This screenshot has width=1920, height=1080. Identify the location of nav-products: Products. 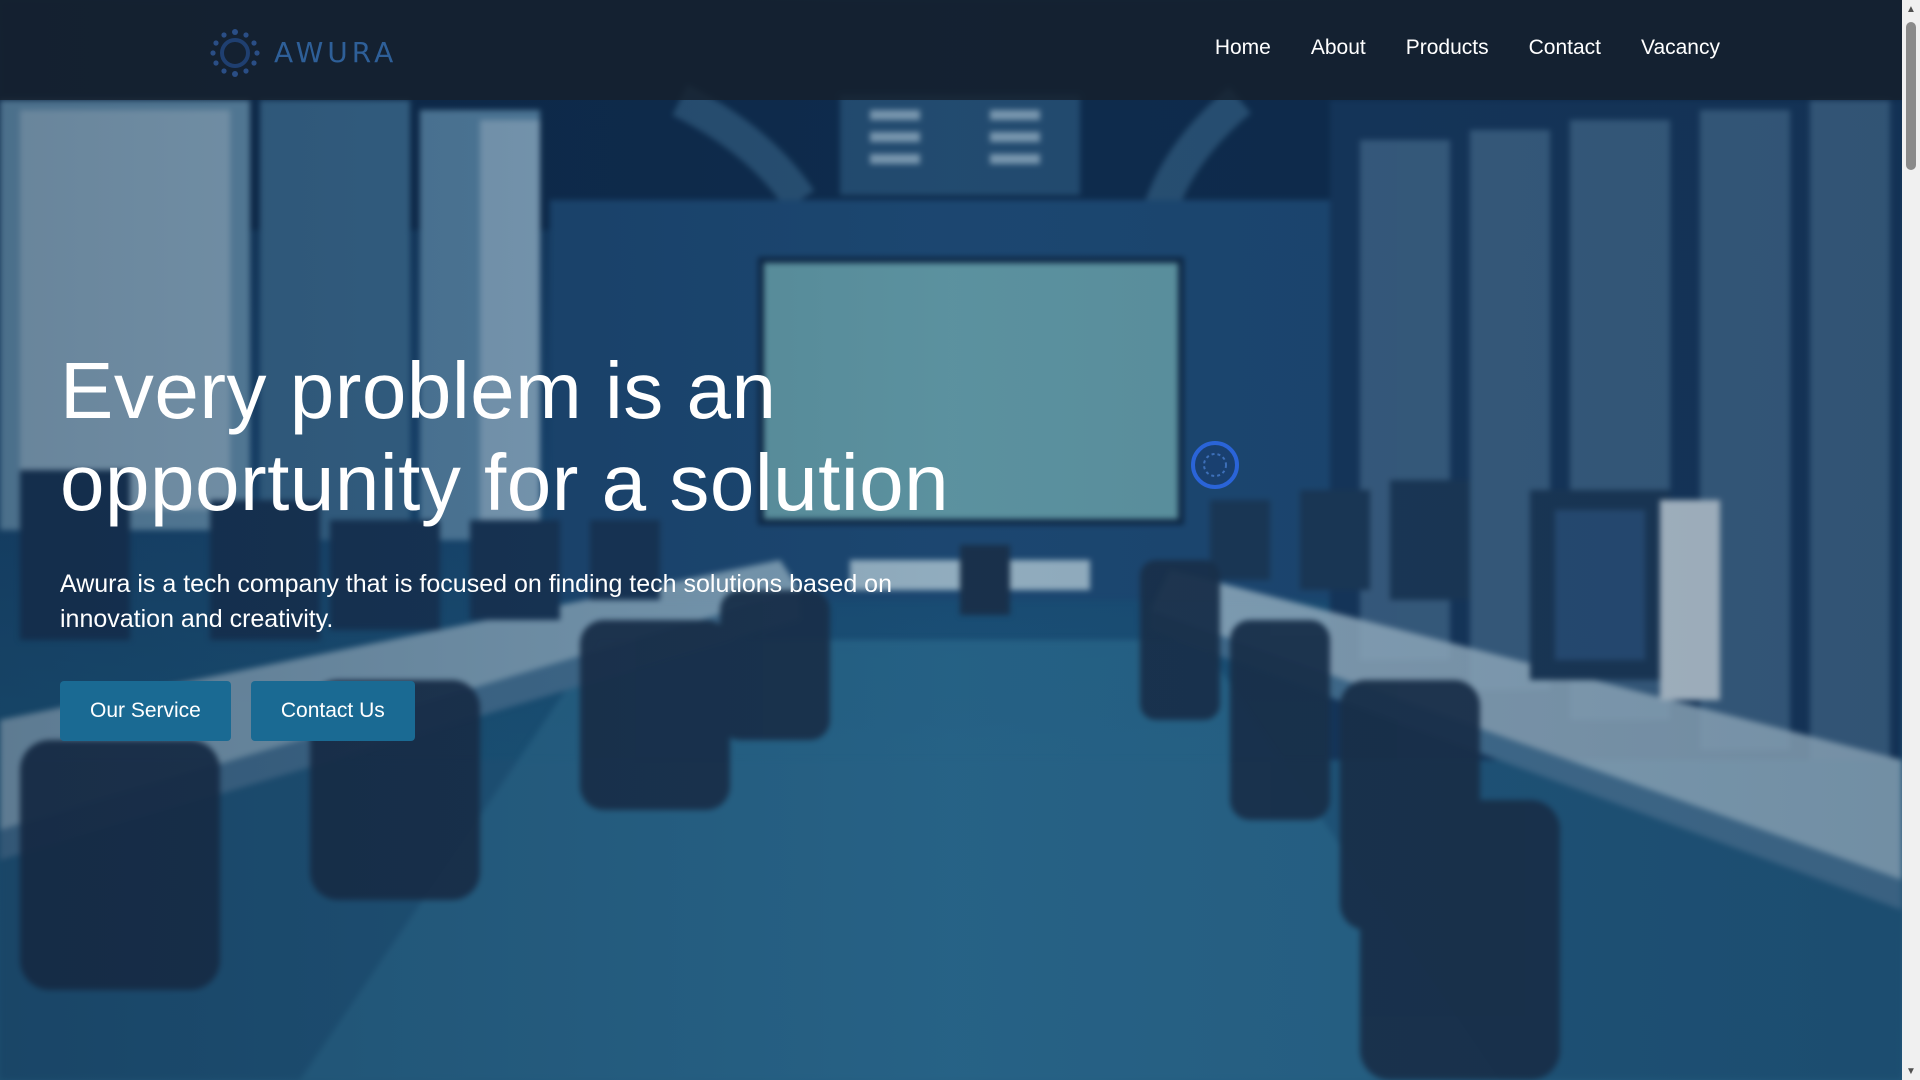
(1447, 48).